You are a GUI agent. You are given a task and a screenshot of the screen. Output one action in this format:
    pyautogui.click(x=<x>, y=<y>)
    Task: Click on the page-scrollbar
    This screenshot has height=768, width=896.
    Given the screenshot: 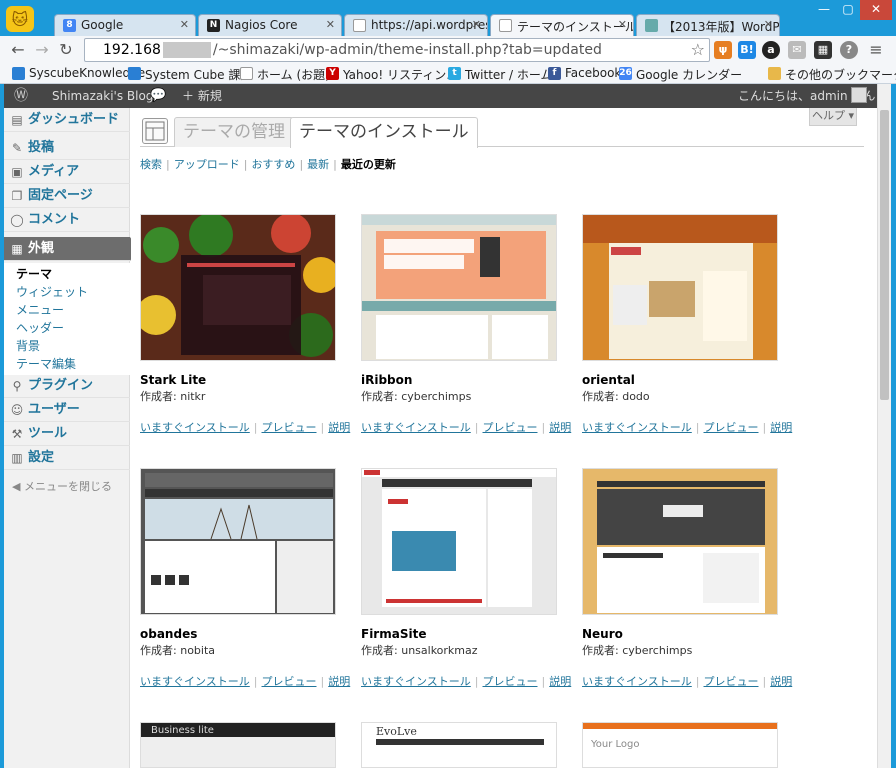 What is the action you would take?
    pyautogui.click(x=884, y=426)
    